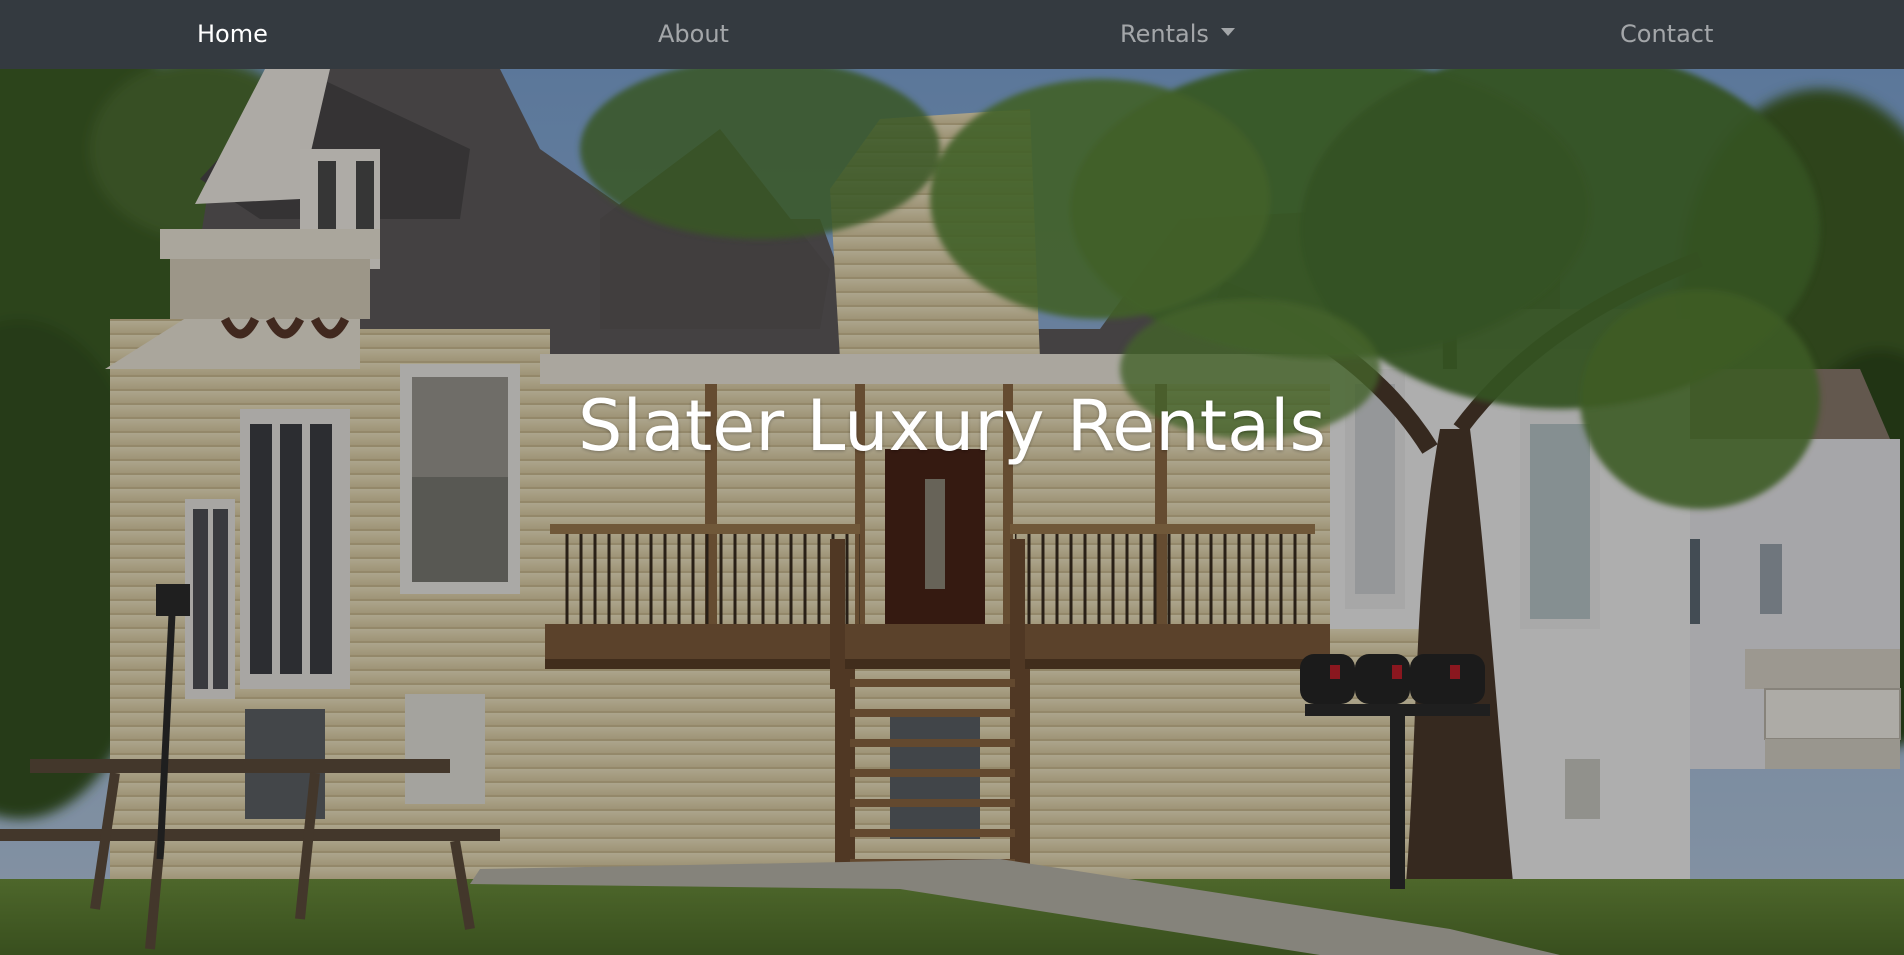 The image size is (1904, 955). I want to click on nav-home-link: Home, so click(232, 34).